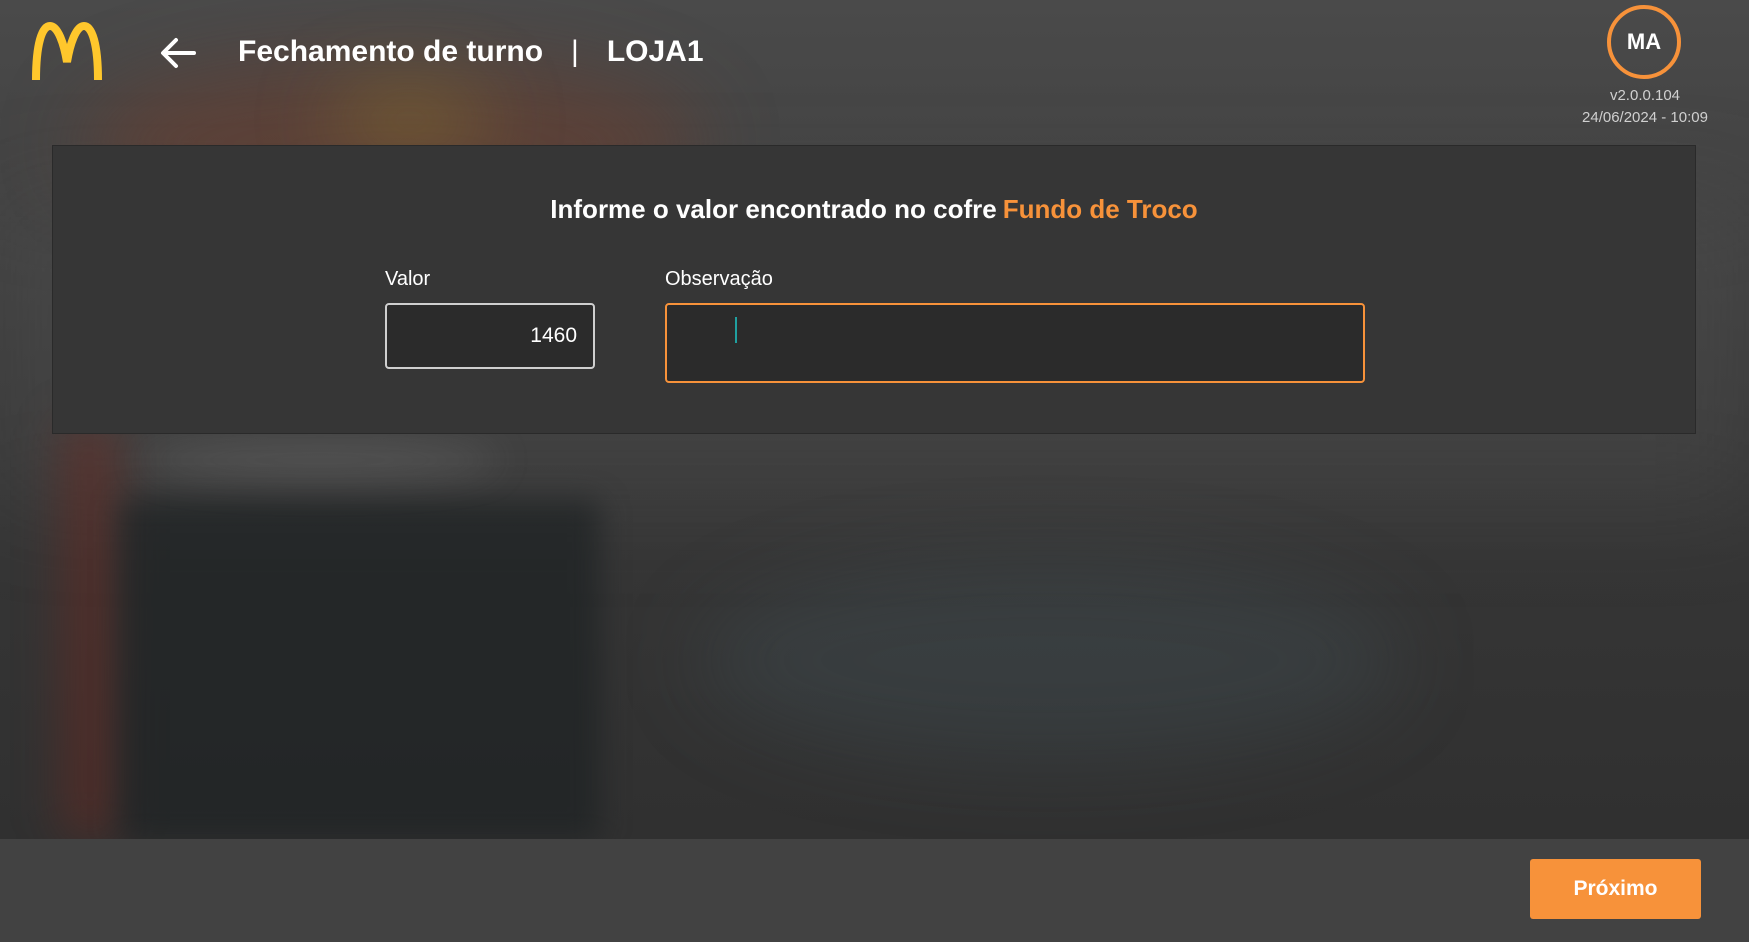 This screenshot has width=1749, height=942. I want to click on store-name: LOJA1, so click(655, 51).